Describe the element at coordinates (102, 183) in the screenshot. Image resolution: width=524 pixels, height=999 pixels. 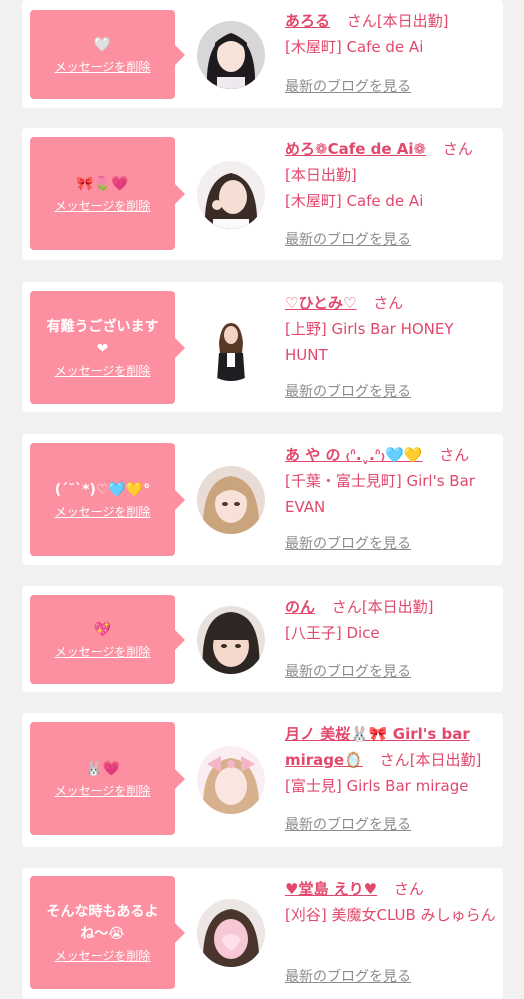
I see `message-text: 🎀🌷💗` at that location.